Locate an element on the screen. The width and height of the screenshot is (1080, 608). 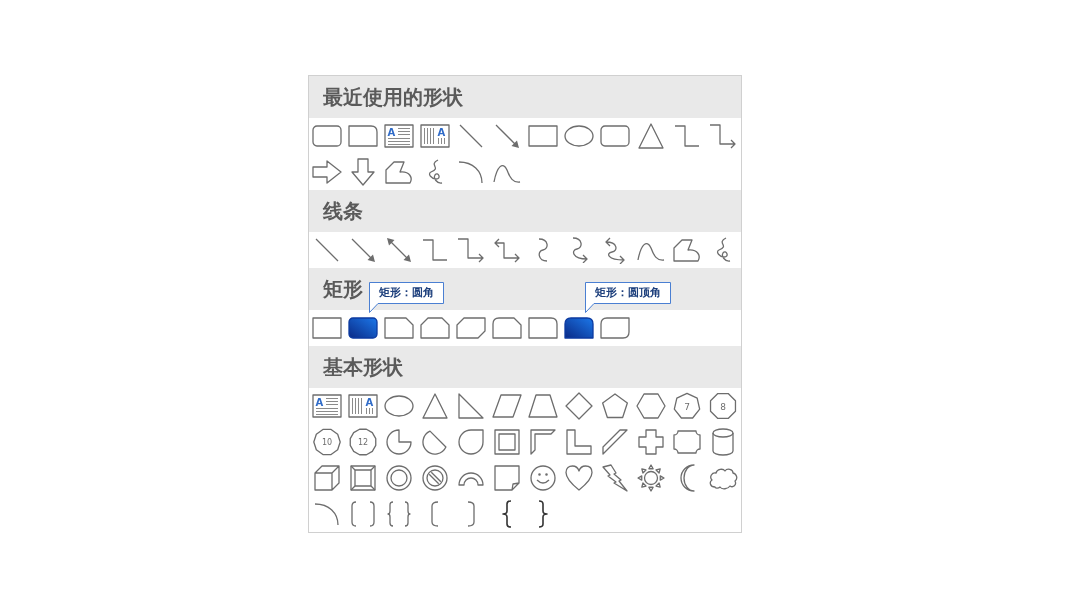
cloud-icon is located at coordinates (723, 478).